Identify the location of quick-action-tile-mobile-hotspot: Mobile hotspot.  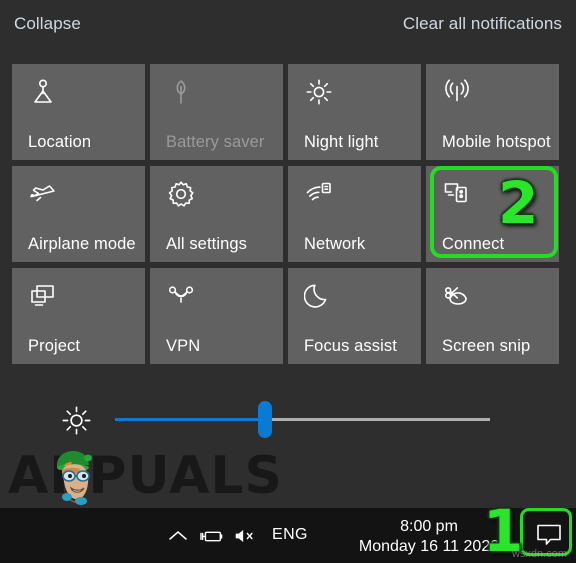
(492, 112).